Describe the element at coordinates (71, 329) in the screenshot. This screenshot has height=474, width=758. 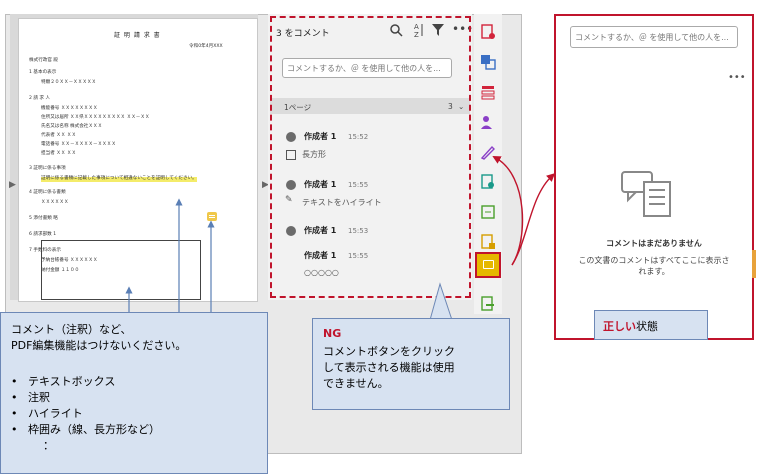
I see `callout-line: コメント（注釈）など、` at that location.